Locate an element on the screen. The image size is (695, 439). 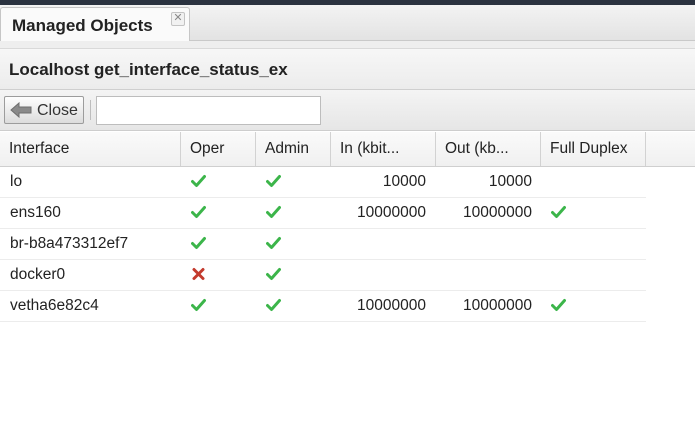
table-row: ens160 10000000 10000000 is located at coordinates (323, 213).